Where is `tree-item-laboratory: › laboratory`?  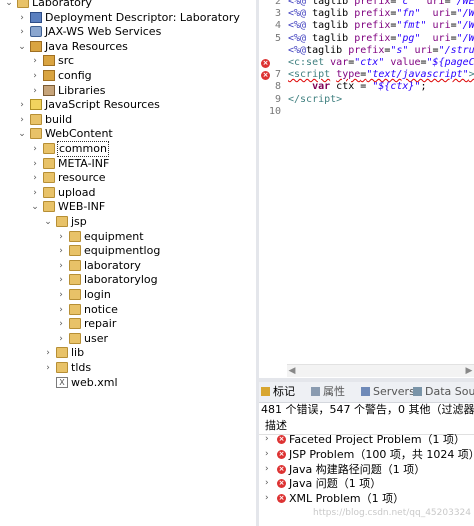 tree-item-laboratory: › laboratory is located at coordinates (128, 266).